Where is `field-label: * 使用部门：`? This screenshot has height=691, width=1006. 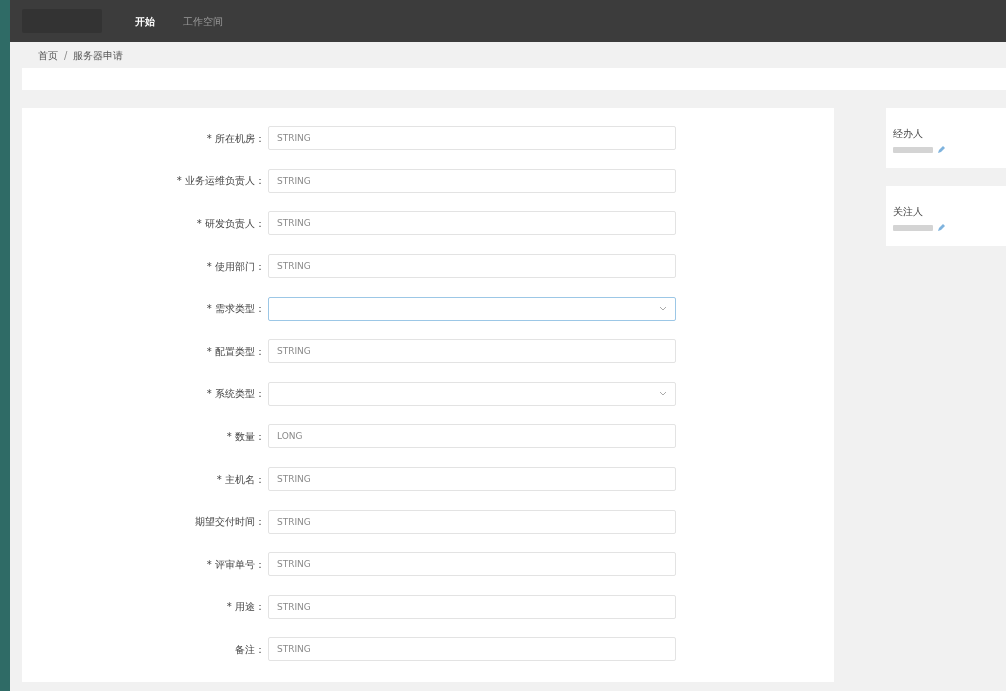
field-label: * 使用部门： is located at coordinates (235, 266).